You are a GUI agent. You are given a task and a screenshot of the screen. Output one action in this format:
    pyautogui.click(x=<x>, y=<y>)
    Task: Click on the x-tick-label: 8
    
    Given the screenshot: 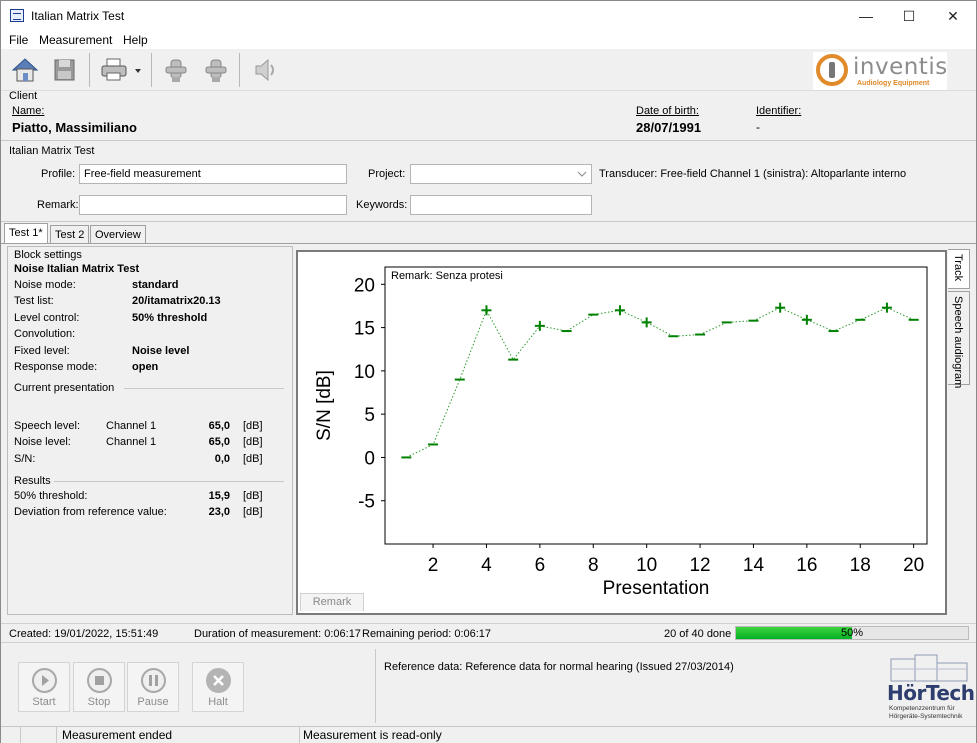 What is the action you would take?
    pyautogui.click(x=593, y=565)
    